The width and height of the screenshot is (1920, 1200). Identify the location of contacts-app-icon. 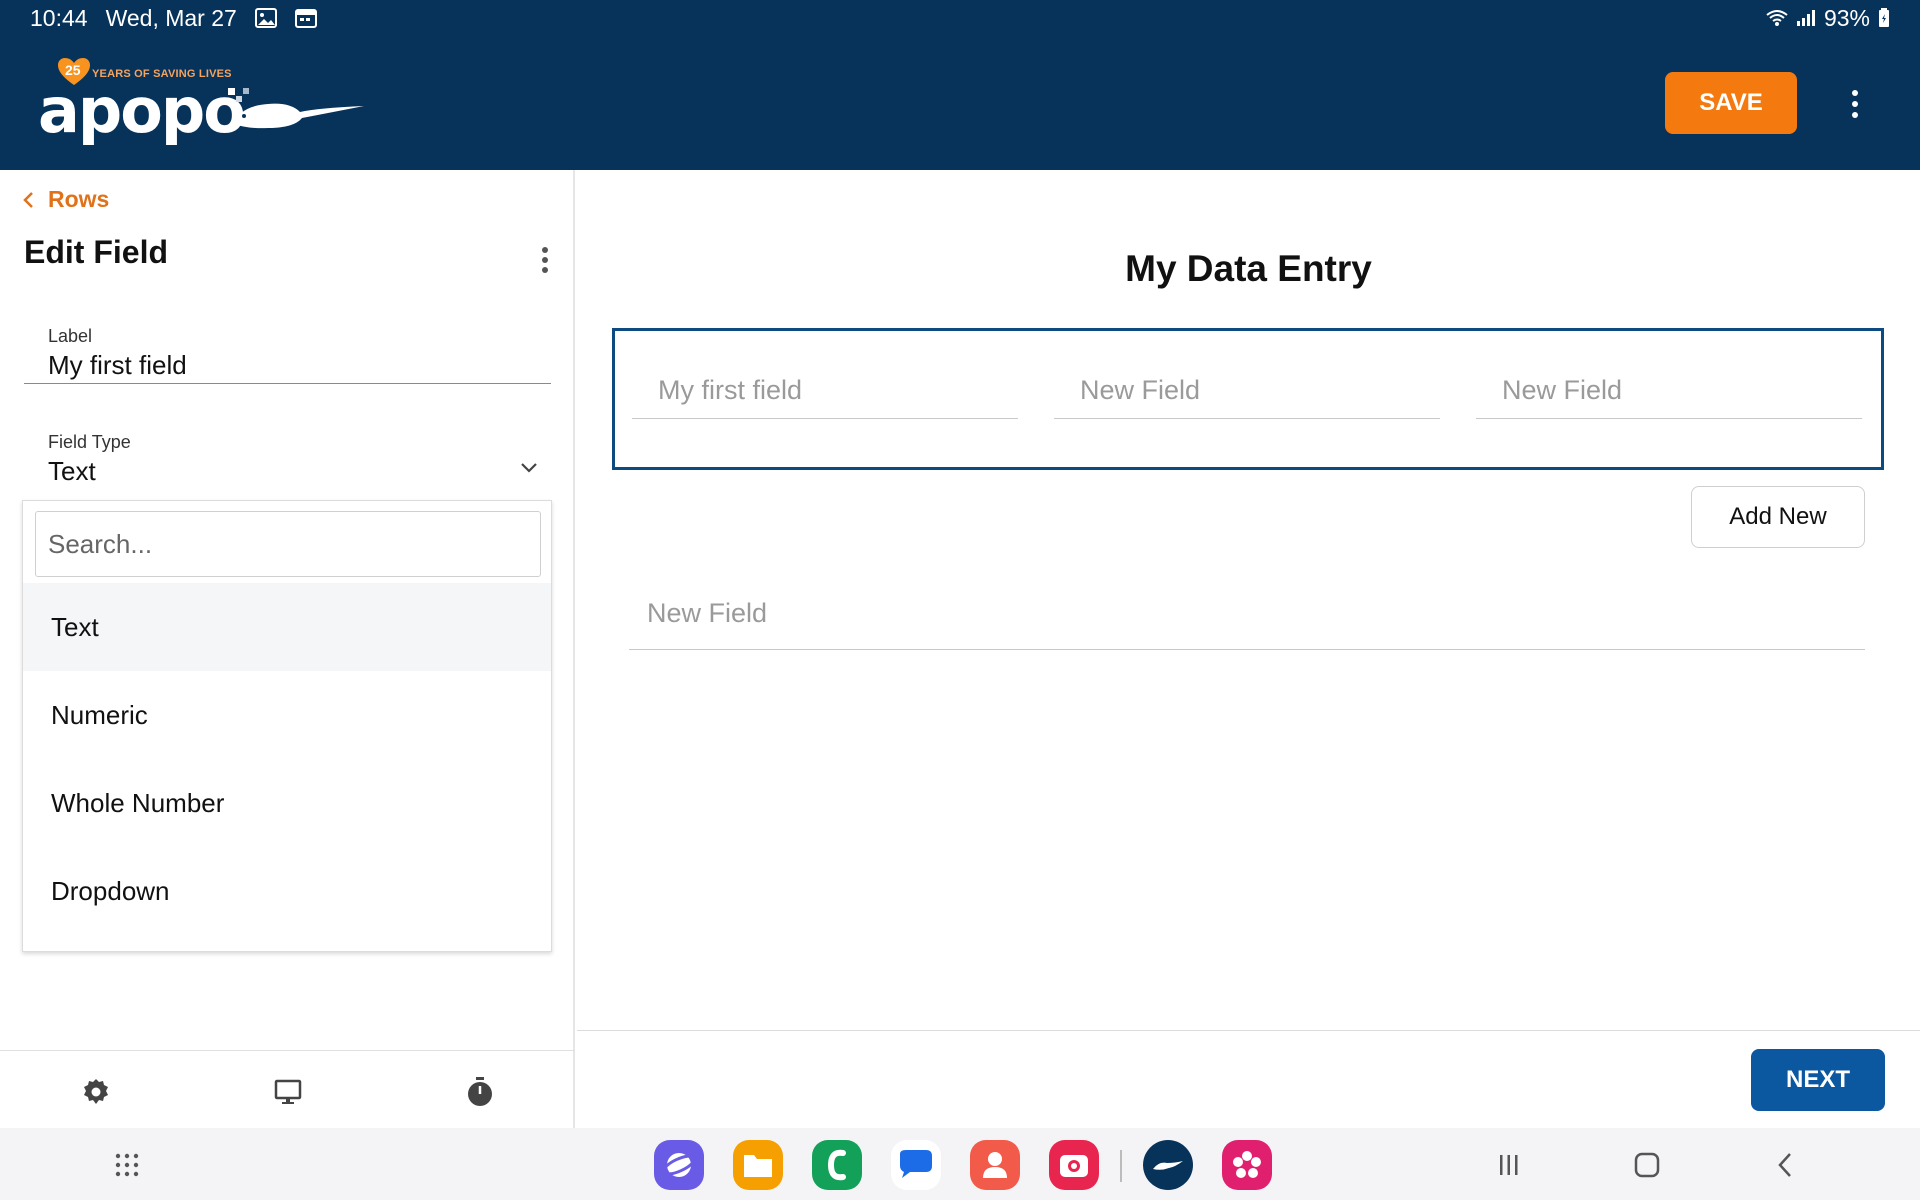
(995, 1165).